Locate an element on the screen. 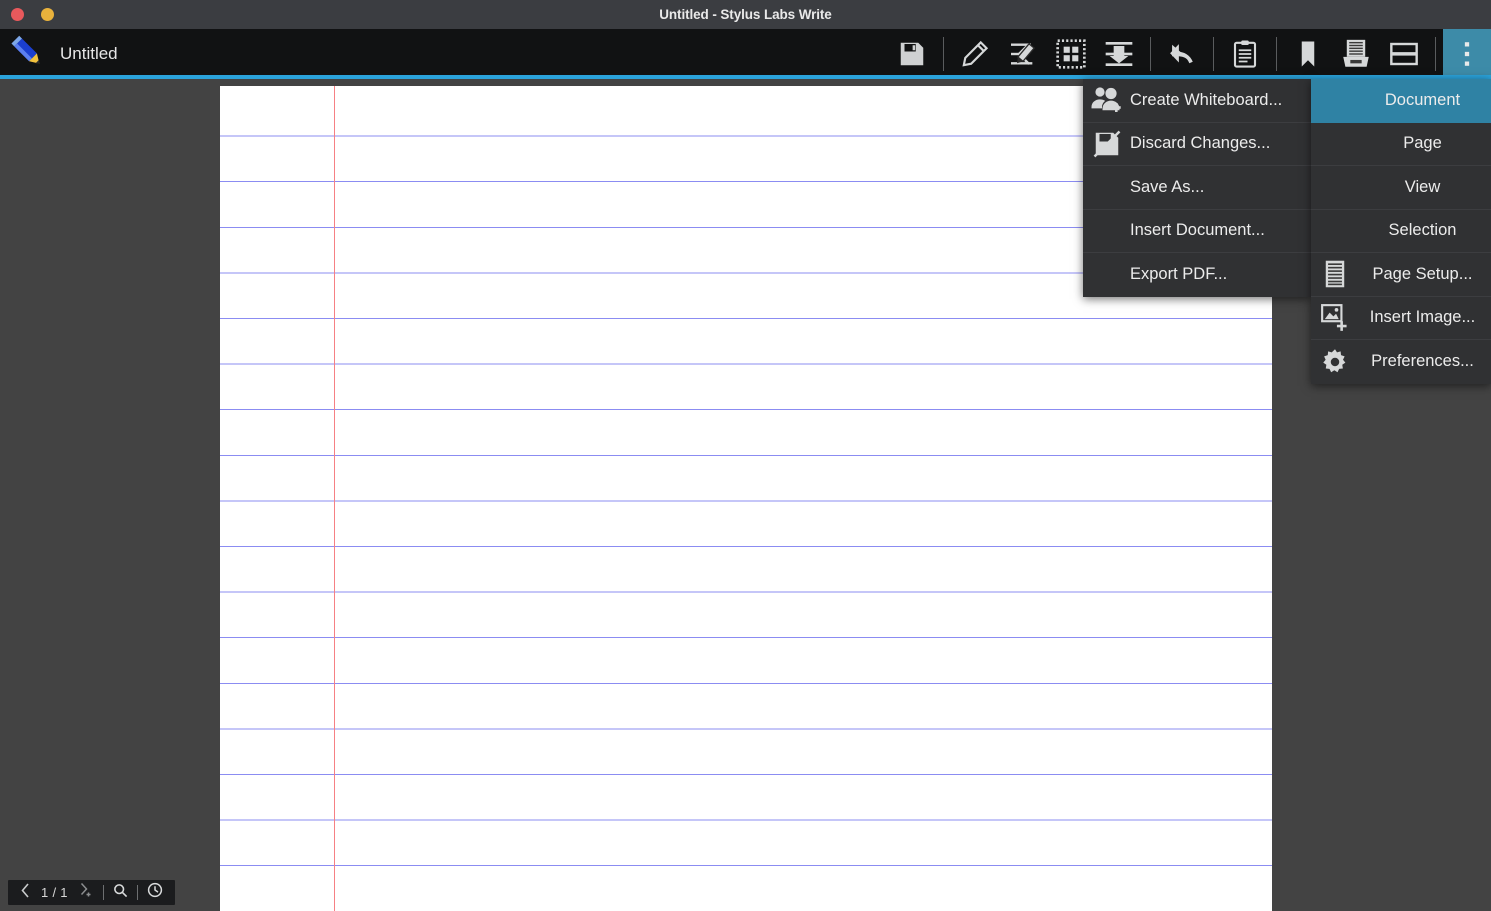 Image resolution: width=1491 pixels, height=911 pixels. next-page-add-icon is located at coordinates (86, 892).